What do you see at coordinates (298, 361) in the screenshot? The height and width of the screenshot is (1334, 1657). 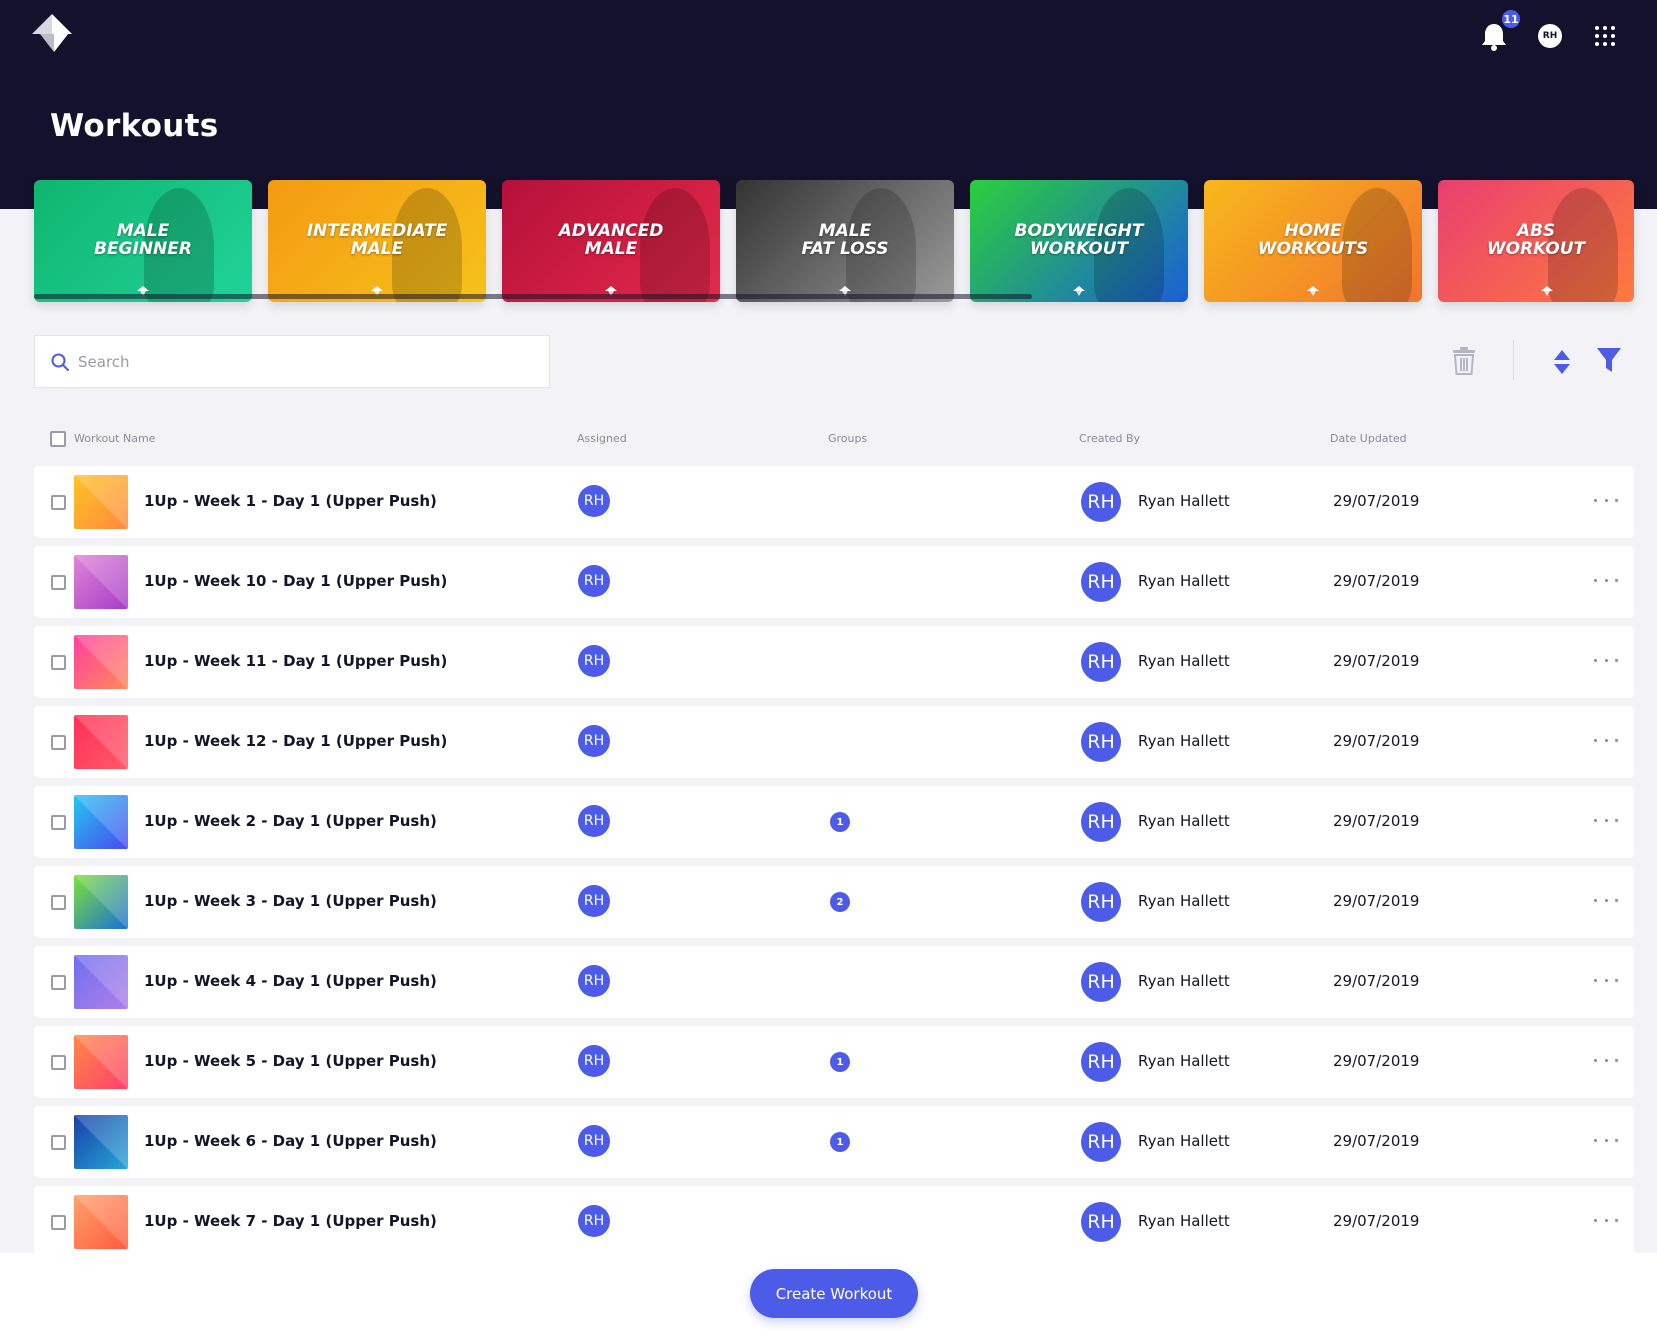 I see `search-input` at bounding box center [298, 361].